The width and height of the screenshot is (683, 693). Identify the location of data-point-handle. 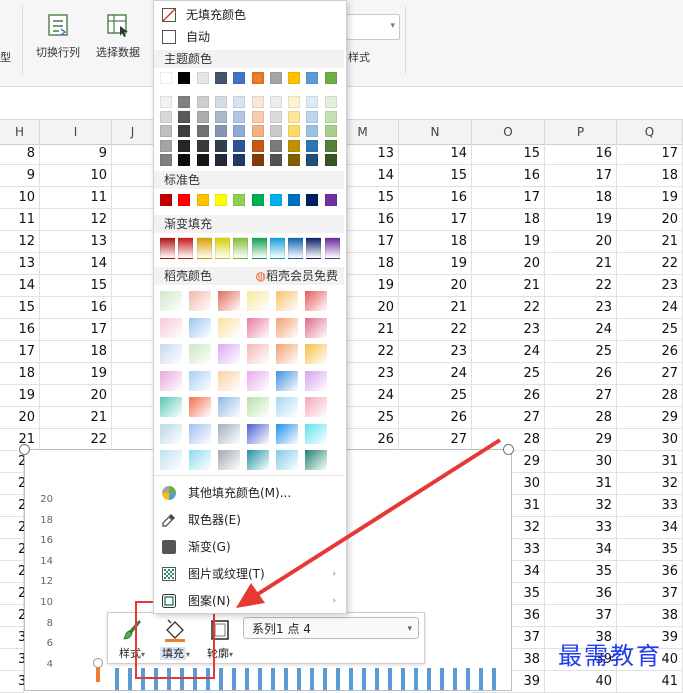
(98, 663).